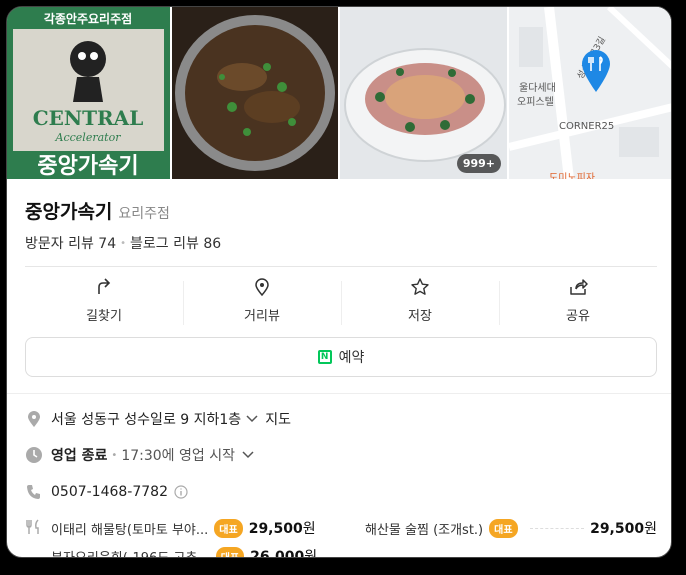 The width and height of the screenshot is (686, 575). Describe the element at coordinates (262, 300) in the screenshot. I see `street-view-button: 거리뷰` at that location.